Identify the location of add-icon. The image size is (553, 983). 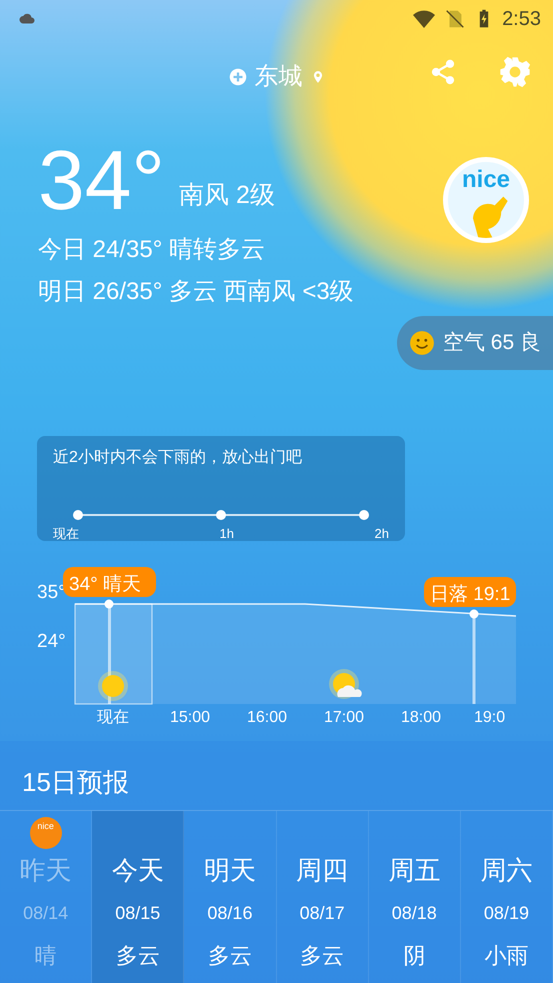
(237, 77).